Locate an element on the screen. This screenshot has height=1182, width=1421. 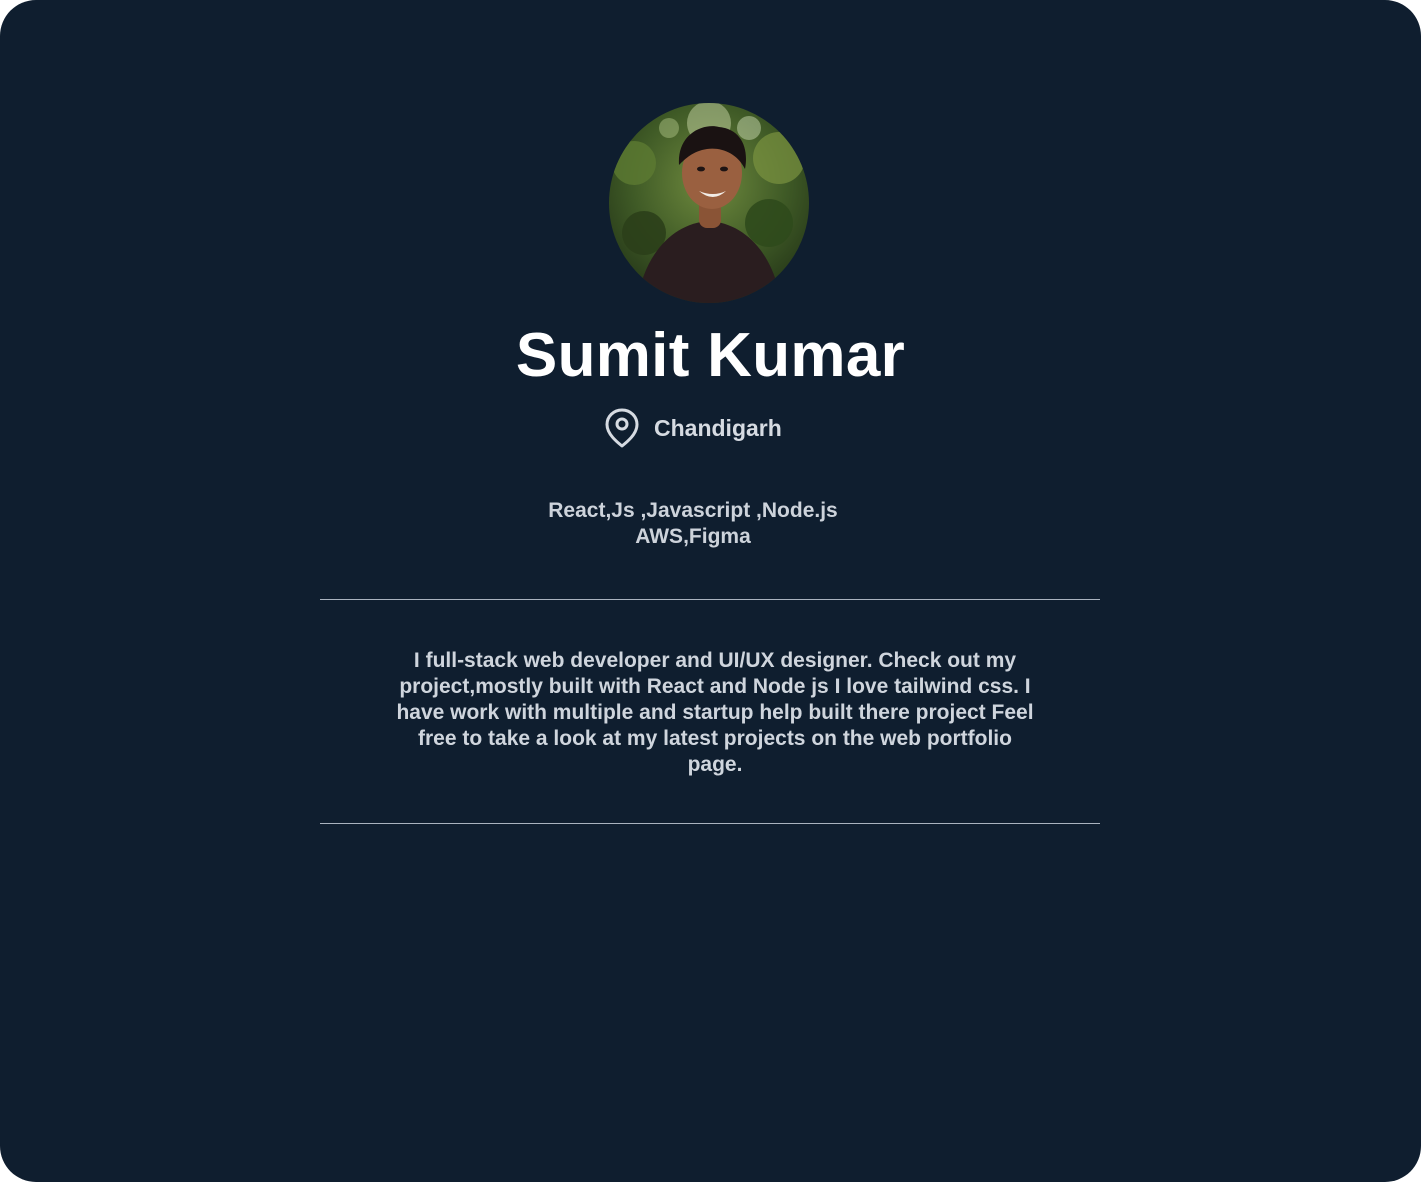
skills-line-1: React,Js ,Javascript ,Node.js is located at coordinates (693, 510).